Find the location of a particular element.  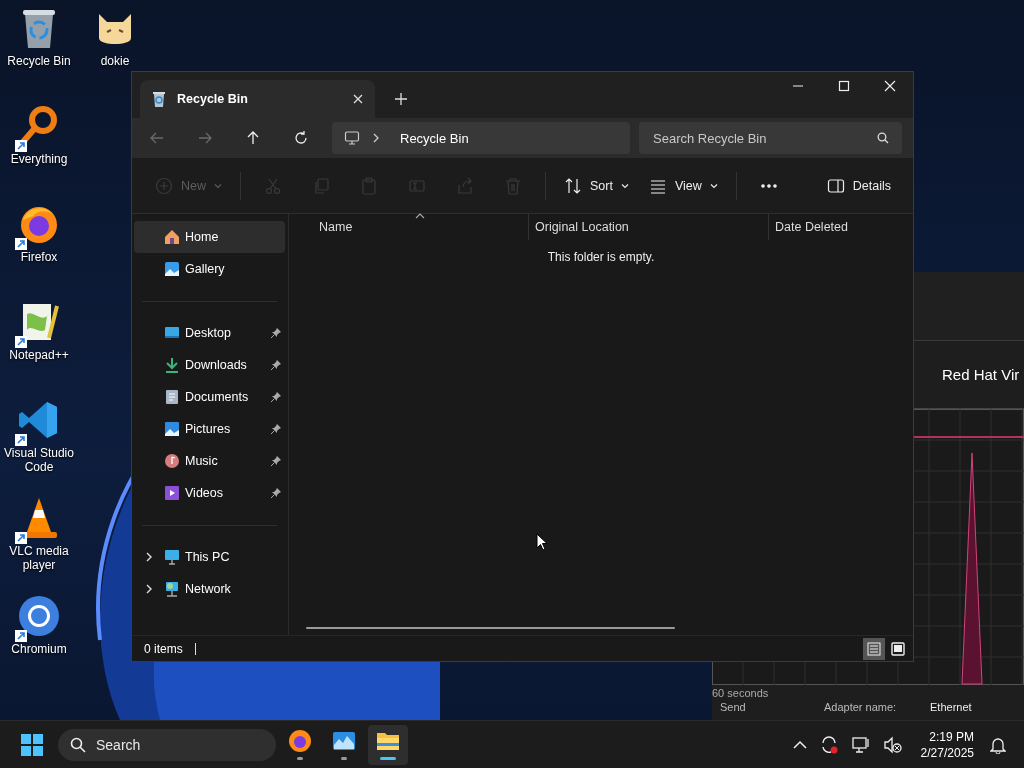

adapter-title: Red Hat Vir is located at coordinates (981, 374).